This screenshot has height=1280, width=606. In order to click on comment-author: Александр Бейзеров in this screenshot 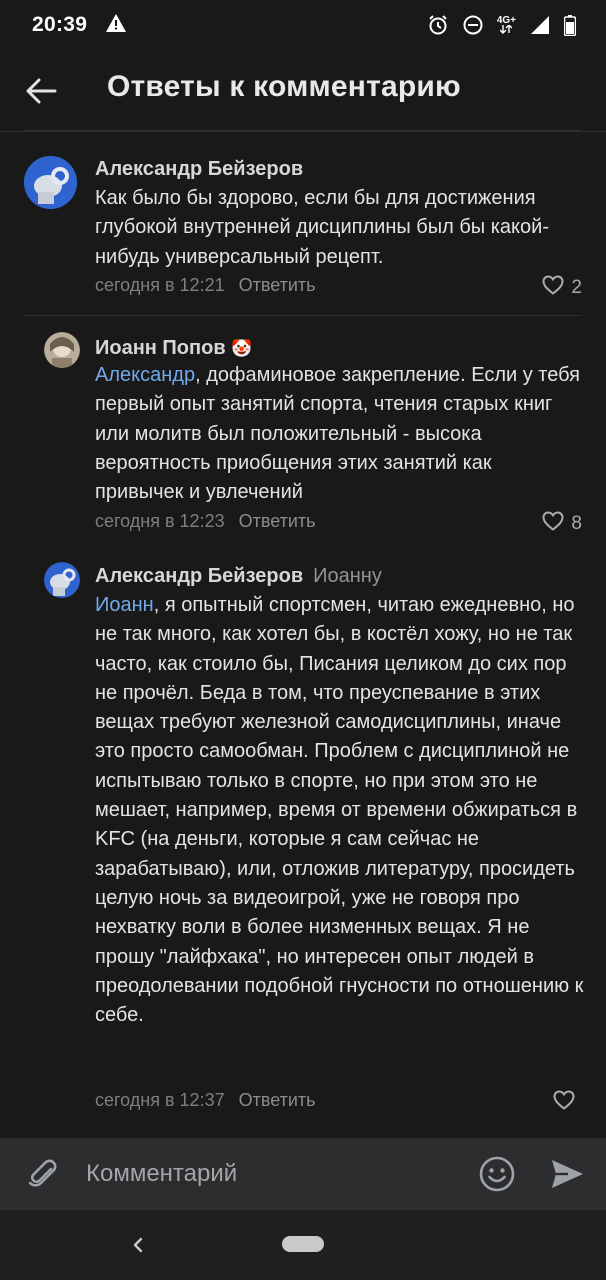, I will do `click(199, 169)`.